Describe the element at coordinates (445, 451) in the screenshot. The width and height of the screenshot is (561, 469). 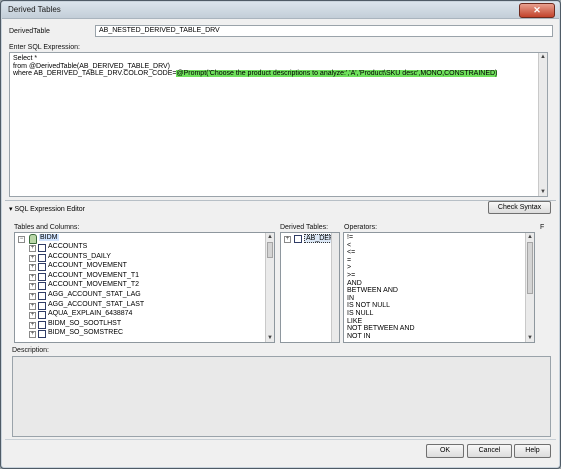
I see `ok-button: OK` at that location.